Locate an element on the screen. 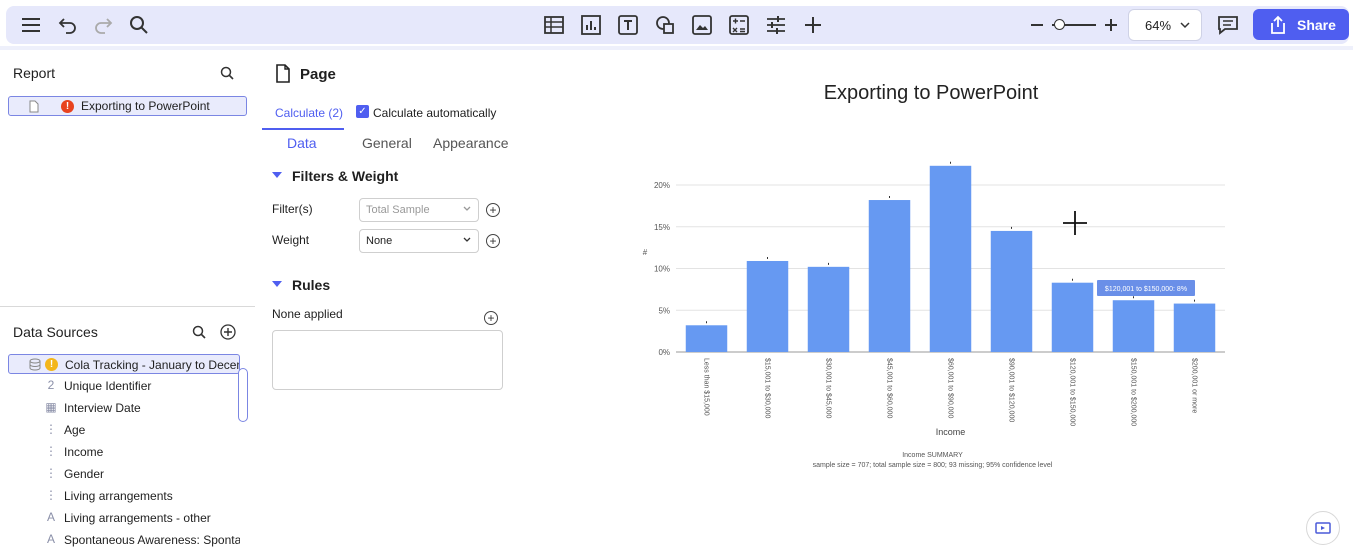 The width and height of the screenshot is (1353, 550). dataset-label: Cola Tracking - January to December is located at coordinates (152, 365).